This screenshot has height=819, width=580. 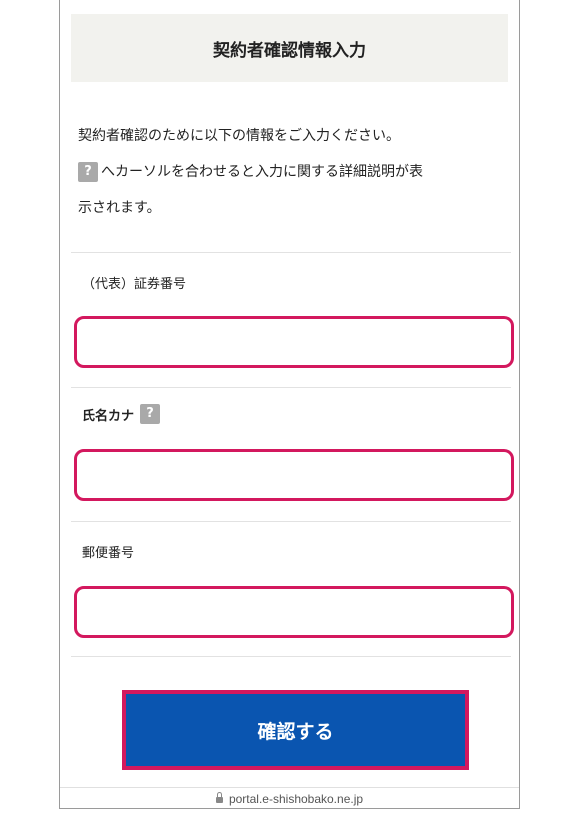 What do you see at coordinates (294, 342) in the screenshot?
I see `securities-number-input` at bounding box center [294, 342].